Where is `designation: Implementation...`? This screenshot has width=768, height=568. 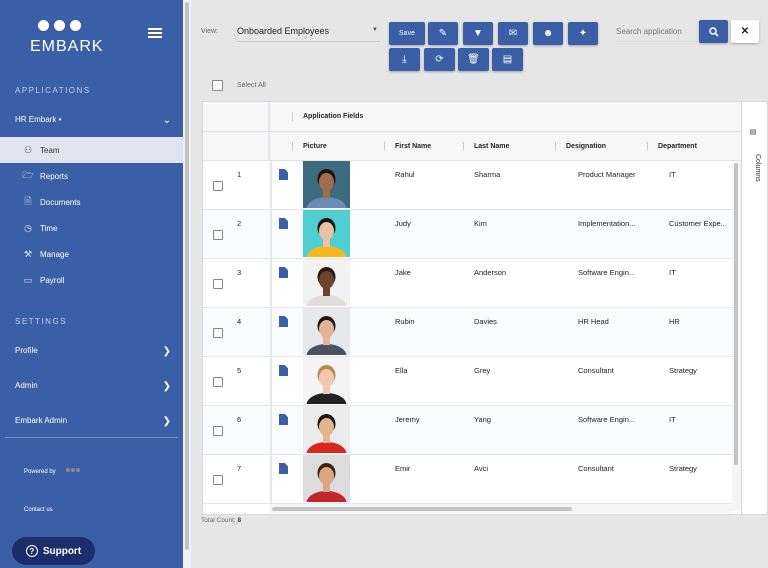 designation: Implementation... is located at coordinates (607, 223).